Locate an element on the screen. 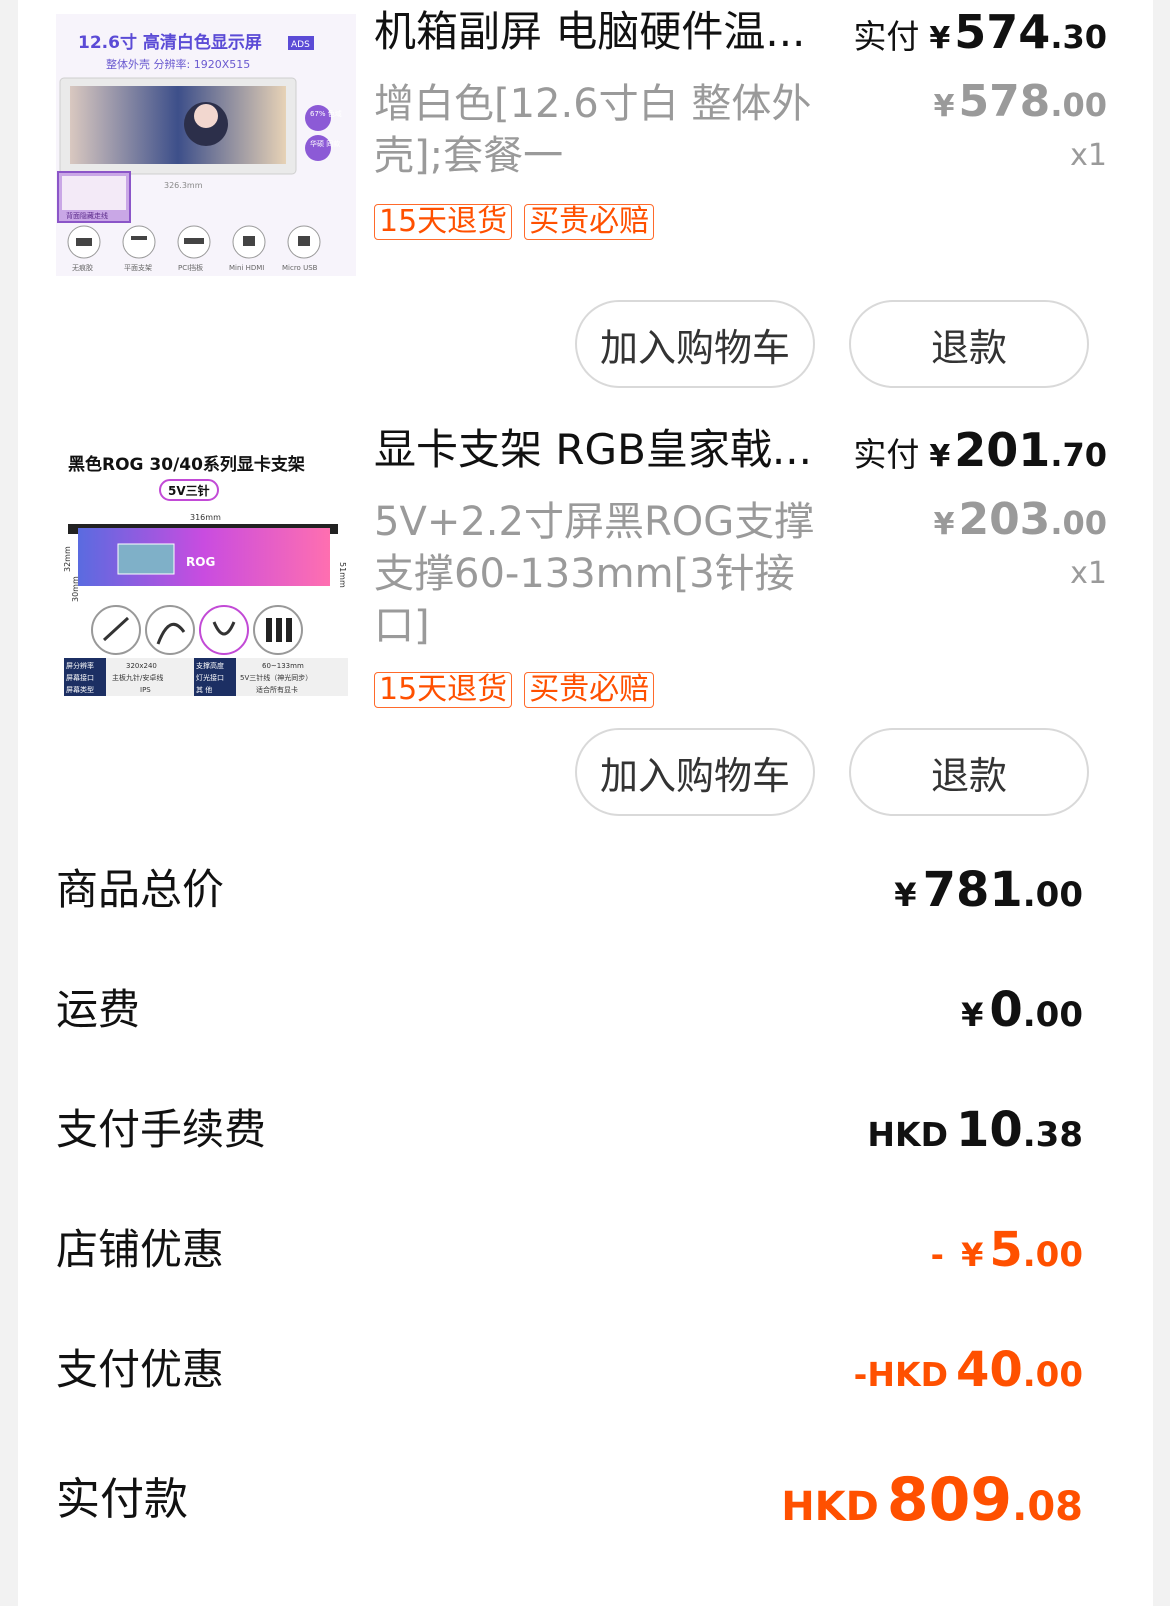  summary-label: 实付款 is located at coordinates (122, 1499).